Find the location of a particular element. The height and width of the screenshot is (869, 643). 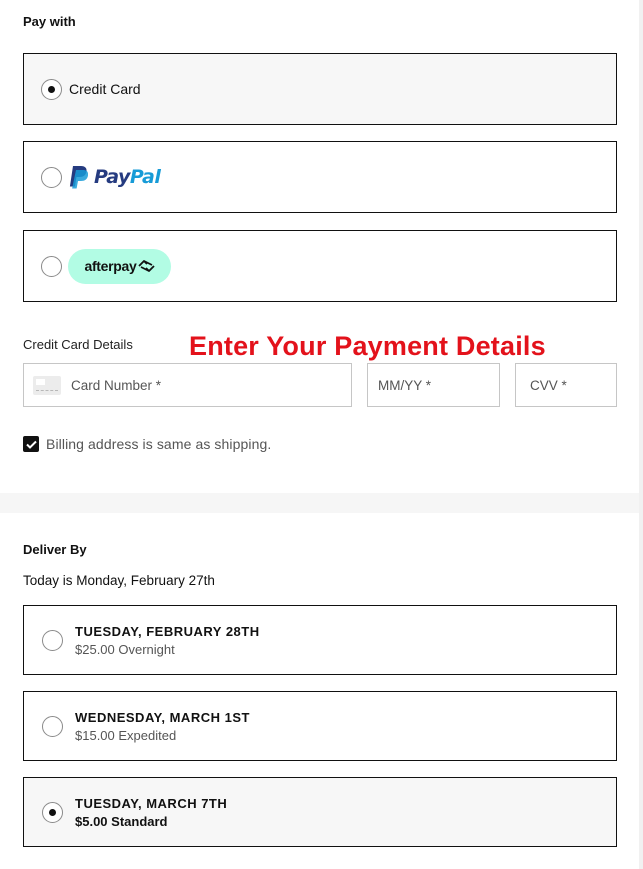

today-date-text: Today is Monday, February 27th is located at coordinates (119, 580).